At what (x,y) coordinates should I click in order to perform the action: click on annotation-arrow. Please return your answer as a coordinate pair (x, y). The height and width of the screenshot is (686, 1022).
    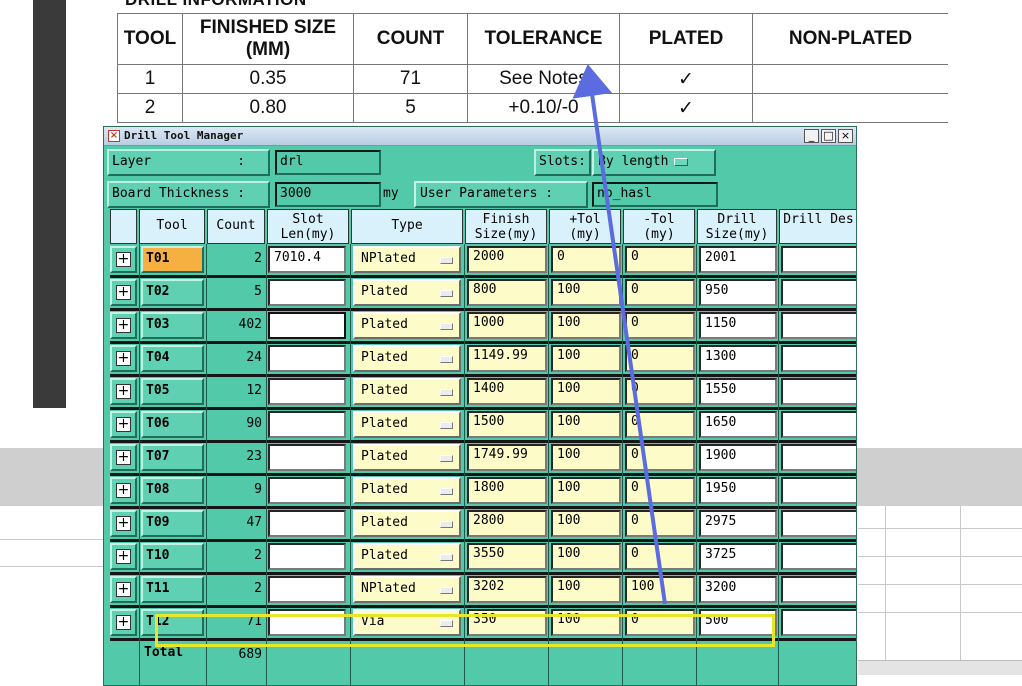
    Looking at the image, I should click on (619, 334).